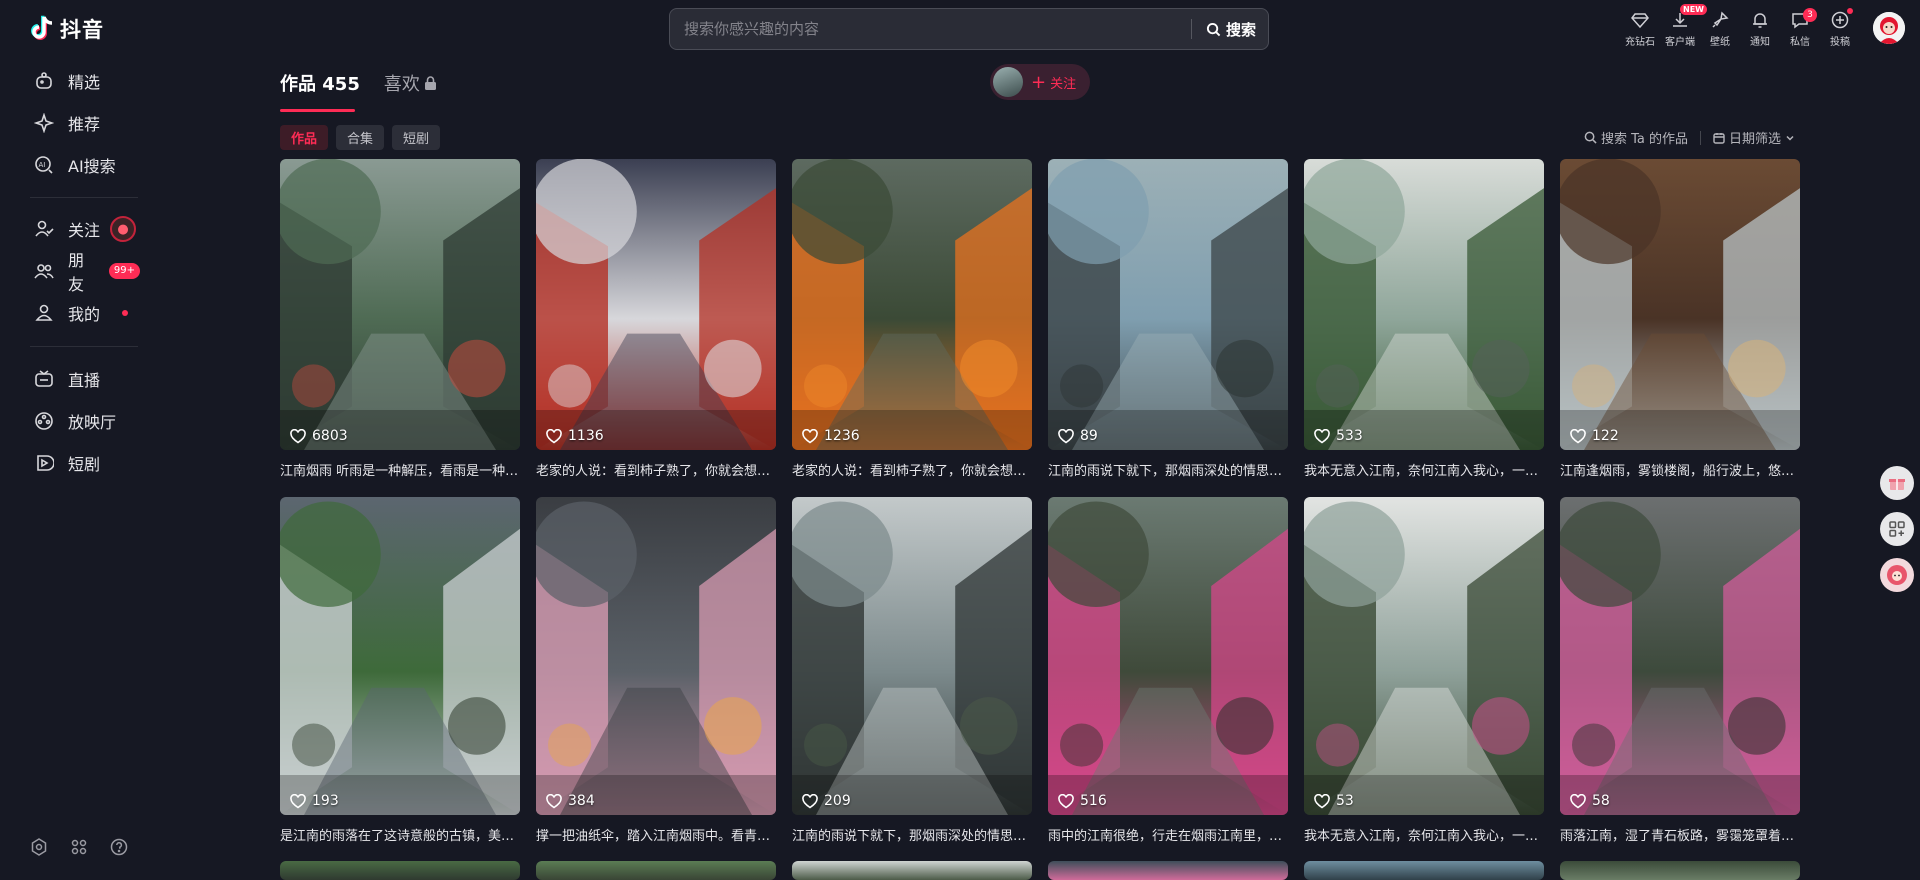 The image size is (1920, 880). What do you see at coordinates (304, 137) in the screenshot?
I see `chip-works: 作品` at bounding box center [304, 137].